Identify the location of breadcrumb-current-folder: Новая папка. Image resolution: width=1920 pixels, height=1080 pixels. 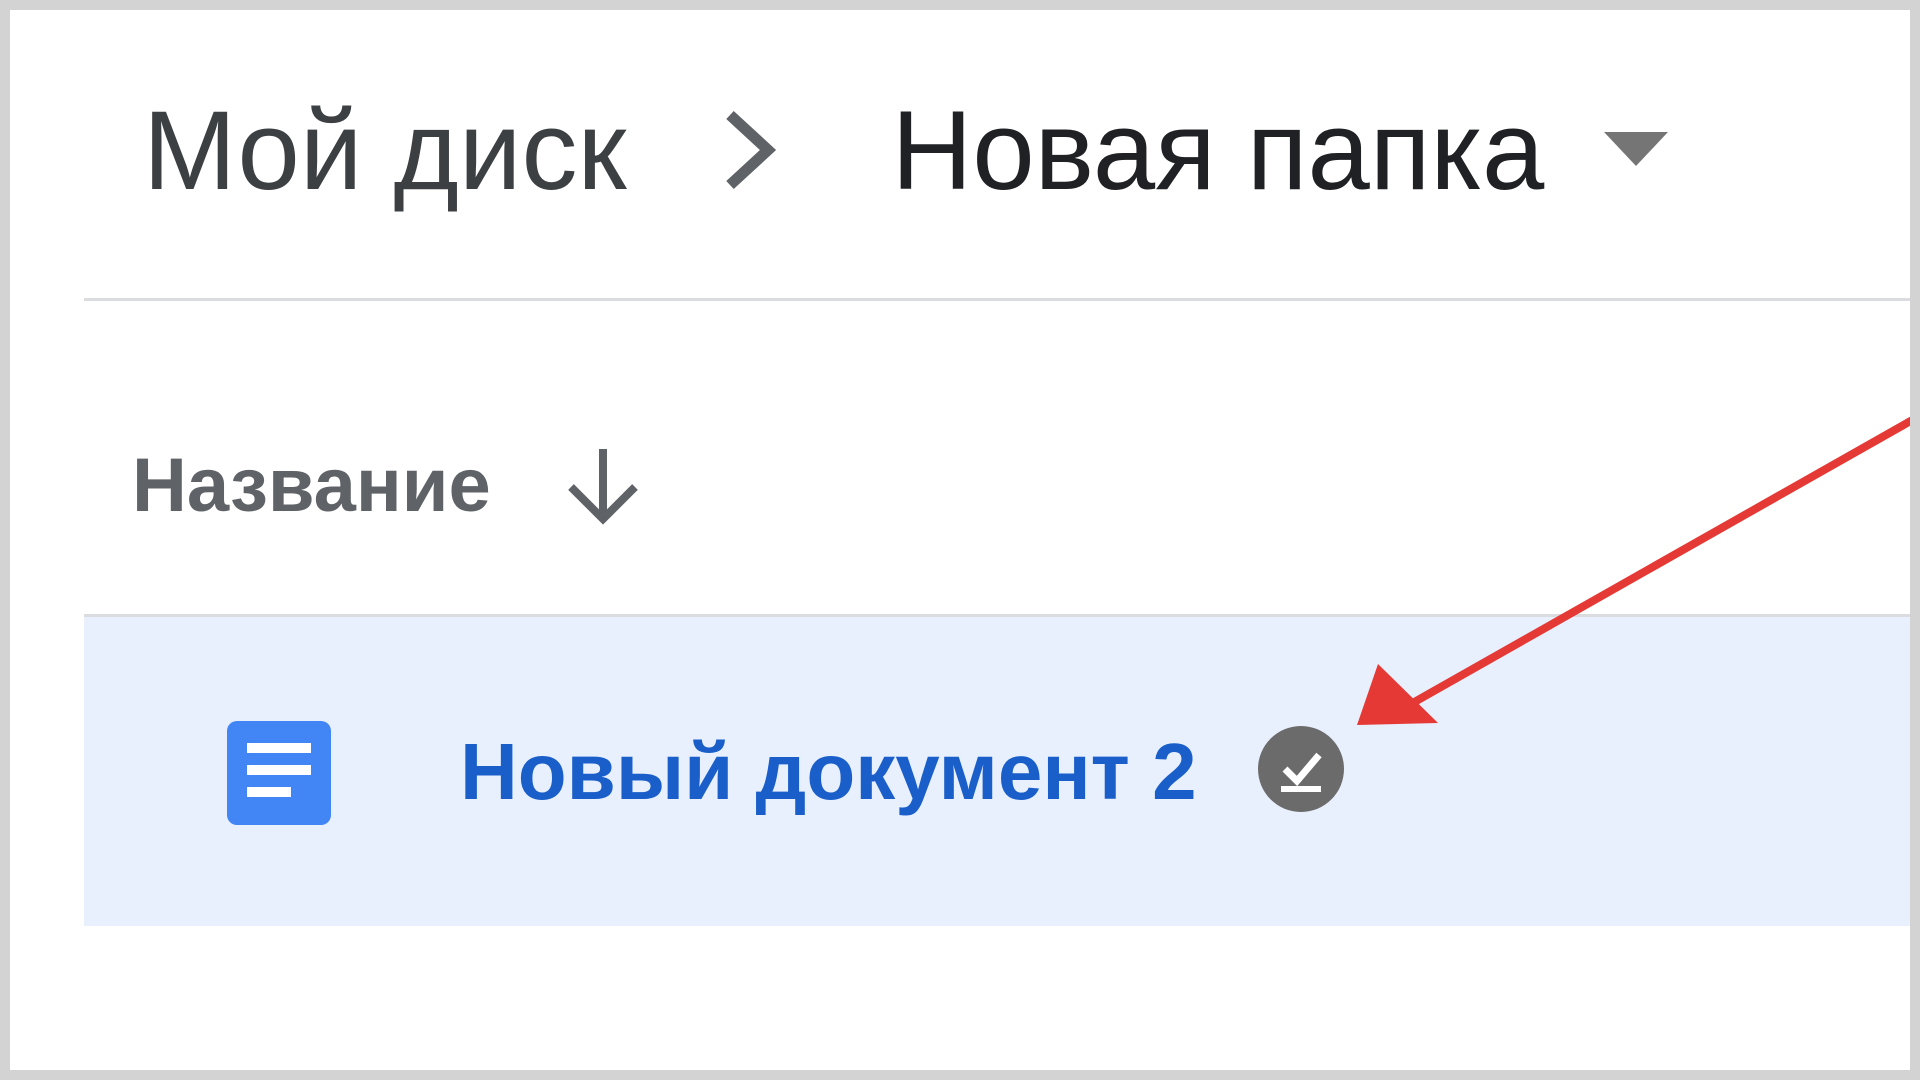
(1217, 150).